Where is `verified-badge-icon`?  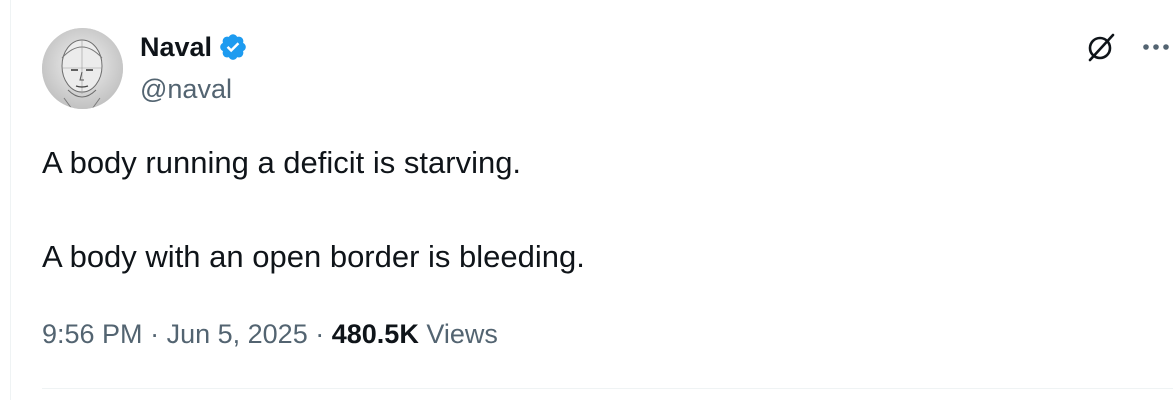 verified-badge-icon is located at coordinates (233, 47).